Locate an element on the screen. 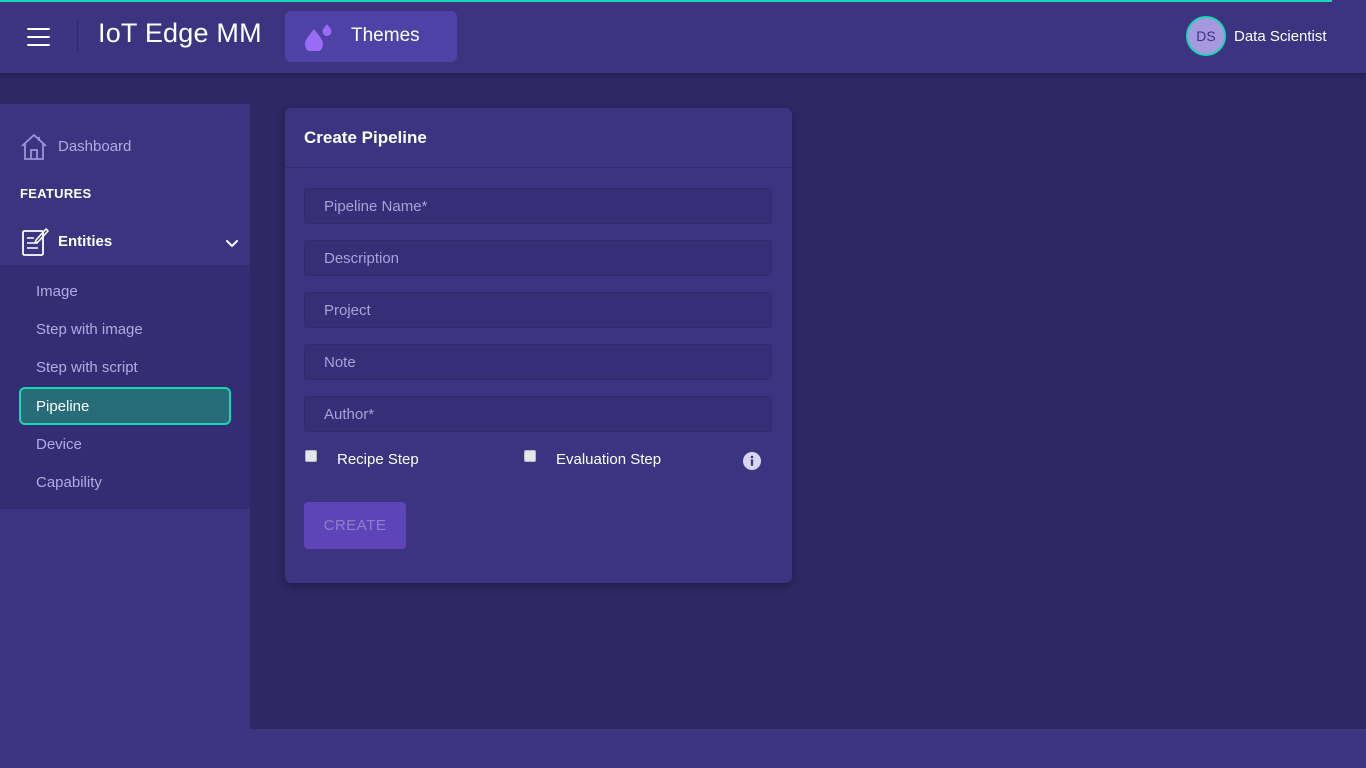 The width and height of the screenshot is (1366, 768). sidebar-item-dashboard: Dashboard is located at coordinates (125, 147).